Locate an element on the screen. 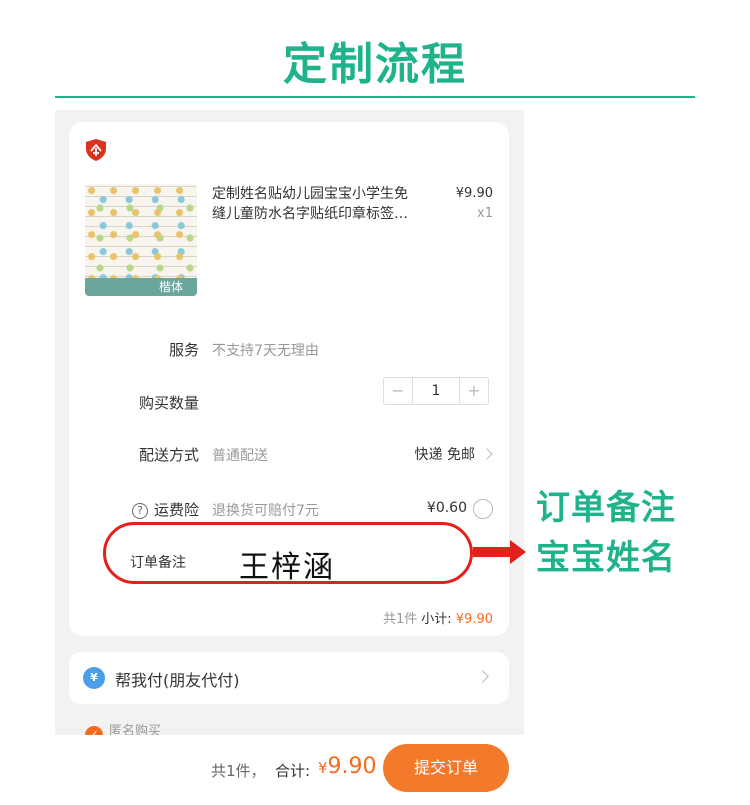  anonymous-purchase-toggle: ✓ 匿名购买 is located at coordinates (123, 727).